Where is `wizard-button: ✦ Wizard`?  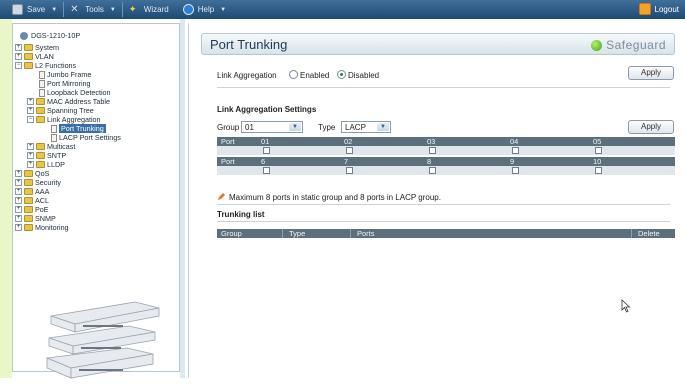
wizard-button: ✦ Wizard is located at coordinates (149, 9).